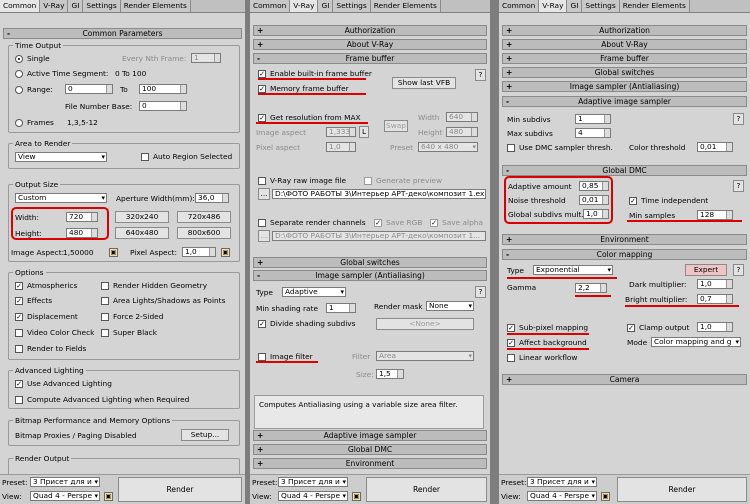 The height and width of the screenshot is (504, 750). What do you see at coordinates (61, 157) in the screenshot?
I see `area-view-dropdown: View` at bounding box center [61, 157].